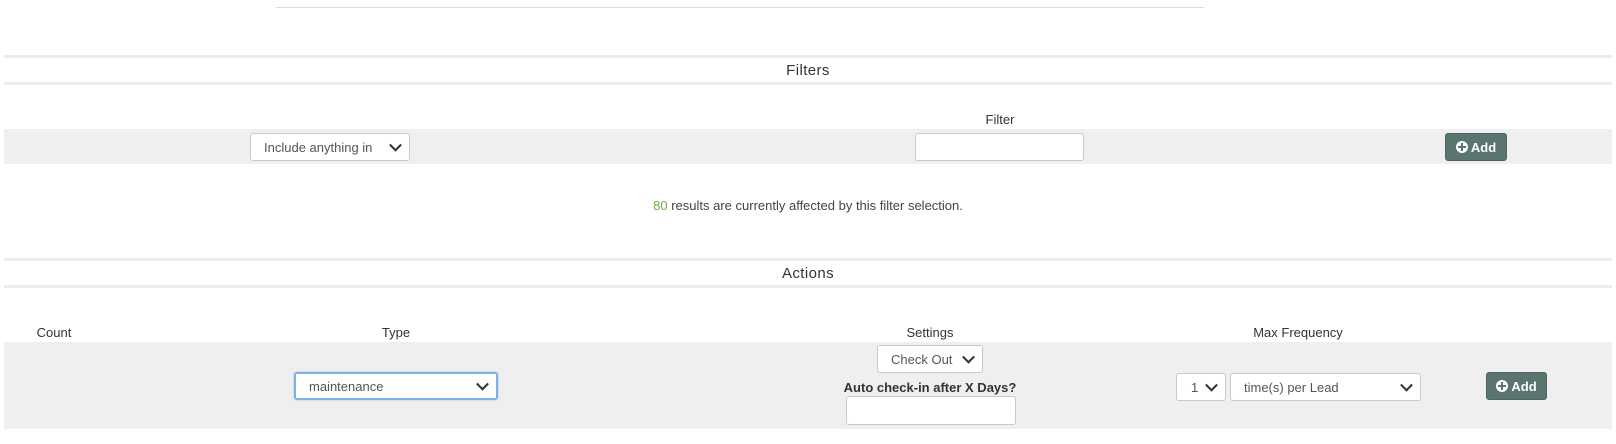 This screenshot has width=1616, height=444. I want to click on filter-row, so click(808, 146).